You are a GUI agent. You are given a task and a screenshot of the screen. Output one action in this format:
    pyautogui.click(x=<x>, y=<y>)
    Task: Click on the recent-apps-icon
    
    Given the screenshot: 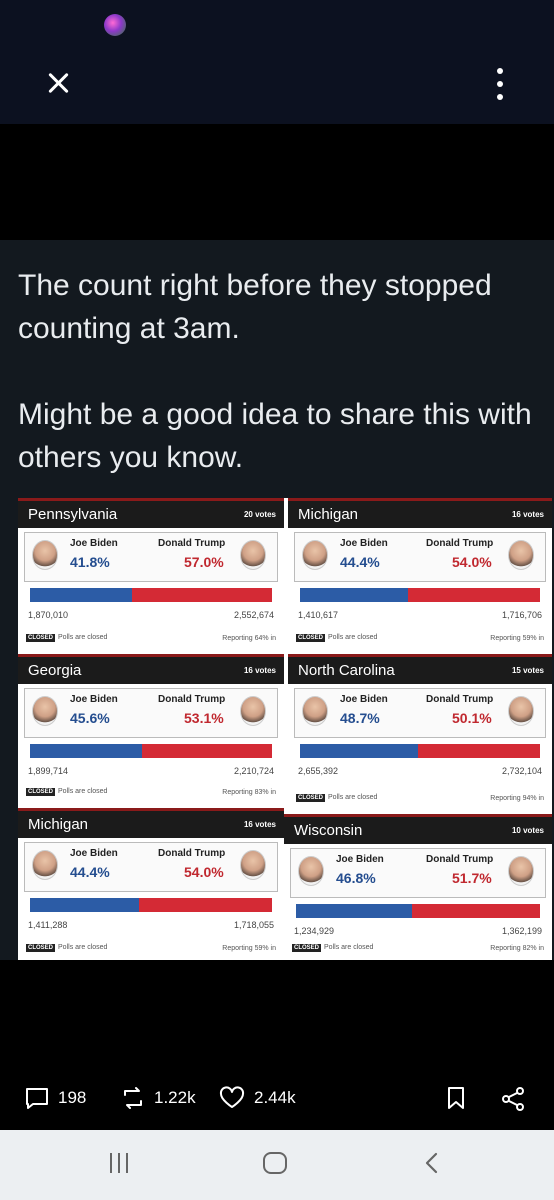 What is the action you would take?
    pyautogui.click(x=120, y=1163)
    